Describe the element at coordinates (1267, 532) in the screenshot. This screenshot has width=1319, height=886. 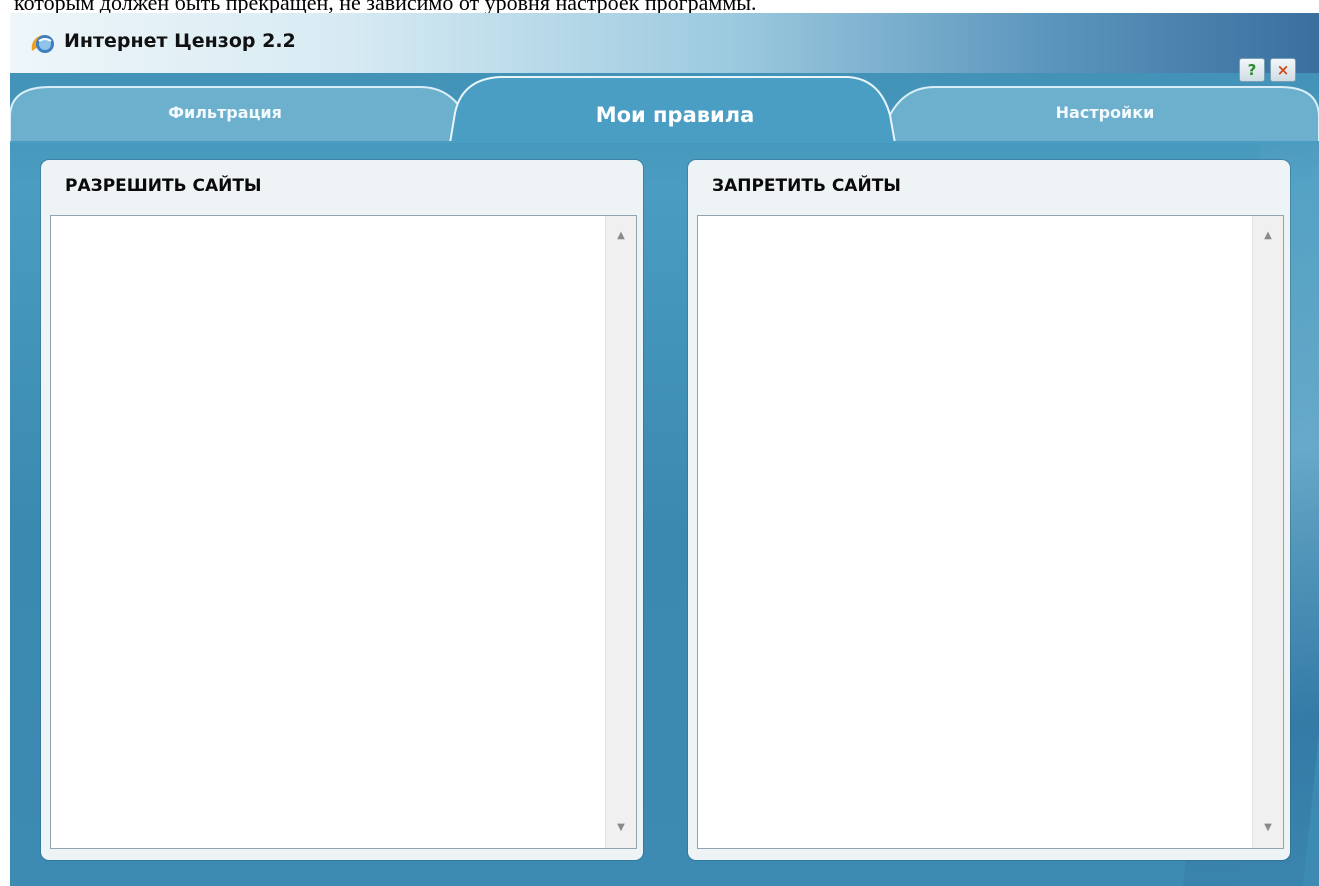
I see `deny-list-scrollbar: ▲ ▼` at that location.